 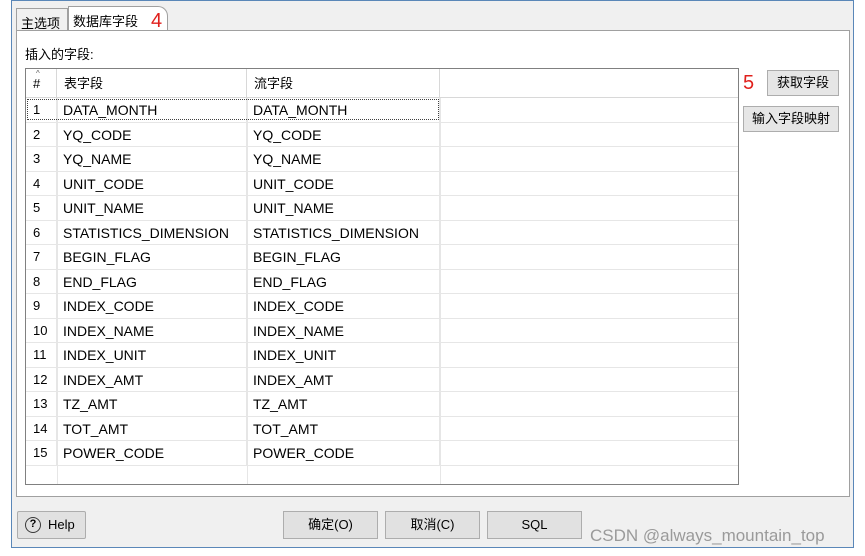 What do you see at coordinates (38, 73) in the screenshot?
I see `sort-caret-icon: ^` at bounding box center [38, 73].